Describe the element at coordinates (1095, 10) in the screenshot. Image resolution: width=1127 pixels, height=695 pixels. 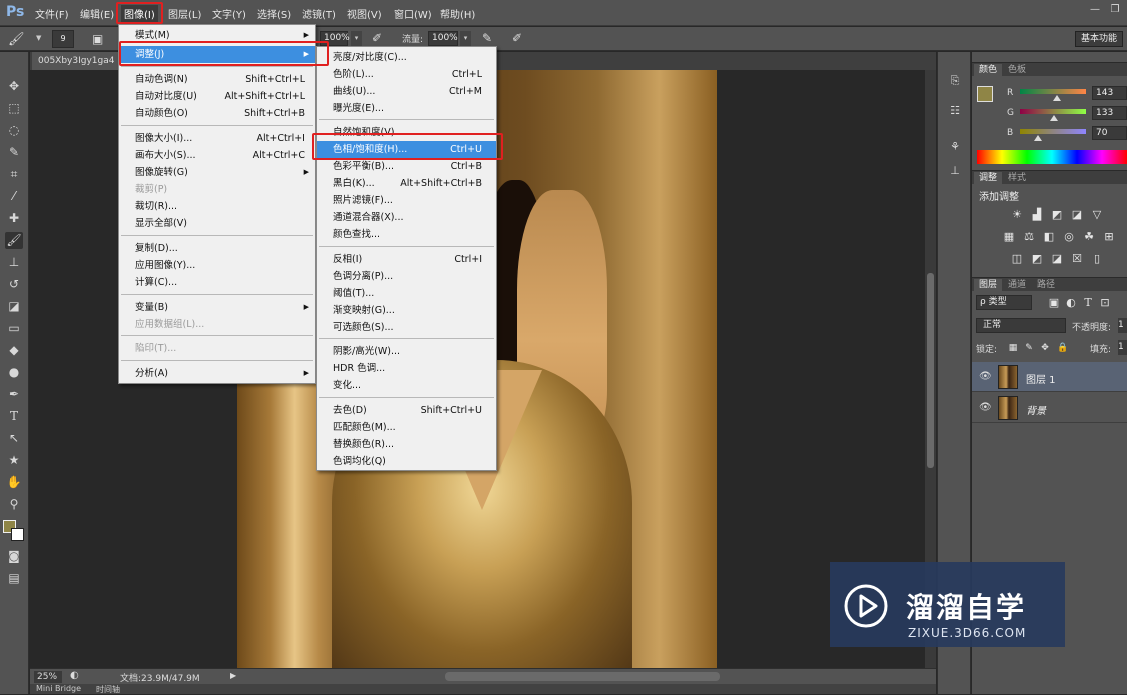
I see `minimize-button: —` at that location.